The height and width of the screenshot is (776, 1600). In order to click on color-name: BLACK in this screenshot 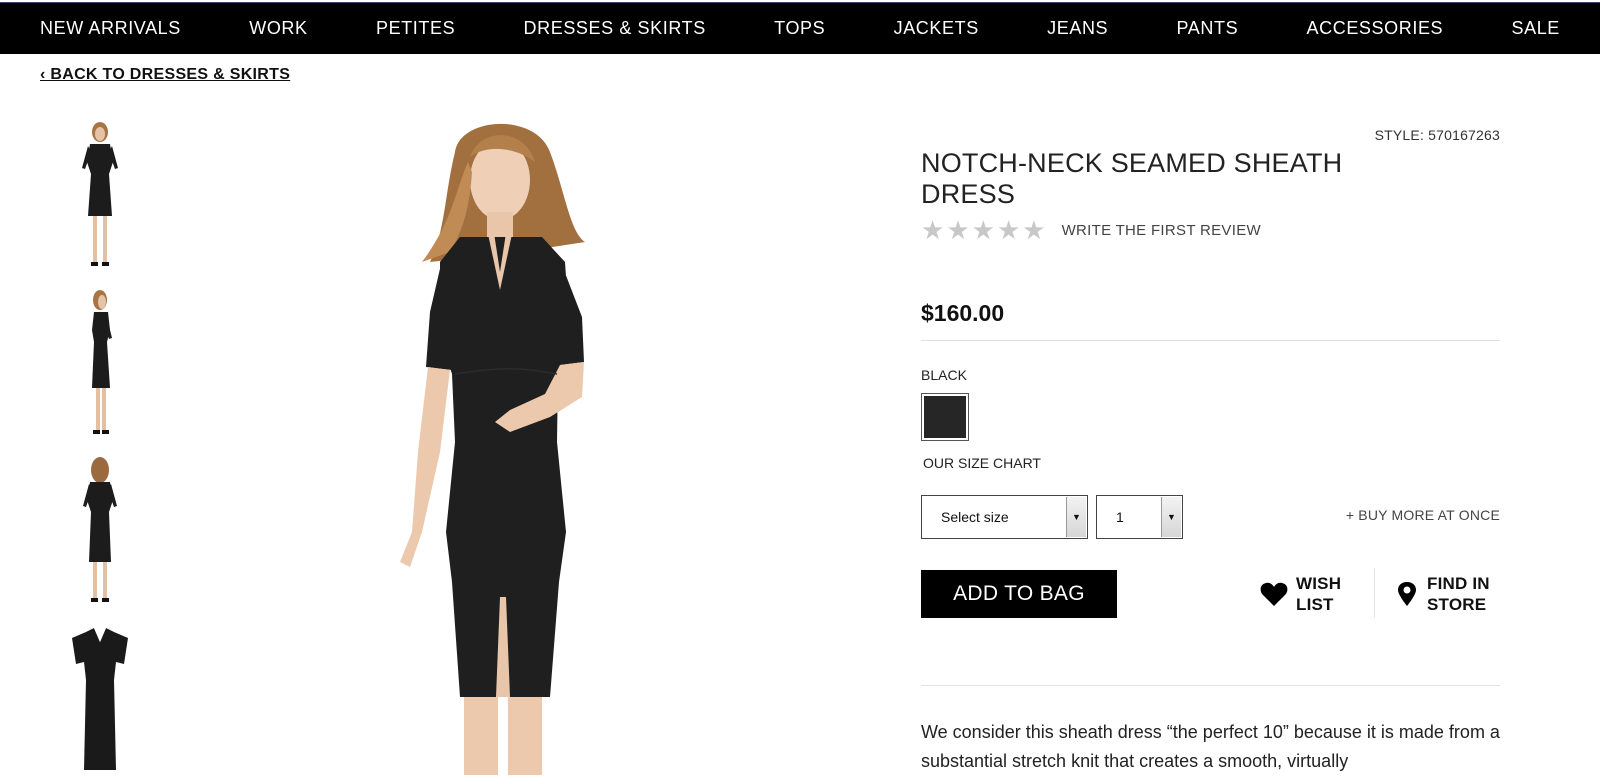, I will do `click(944, 375)`.